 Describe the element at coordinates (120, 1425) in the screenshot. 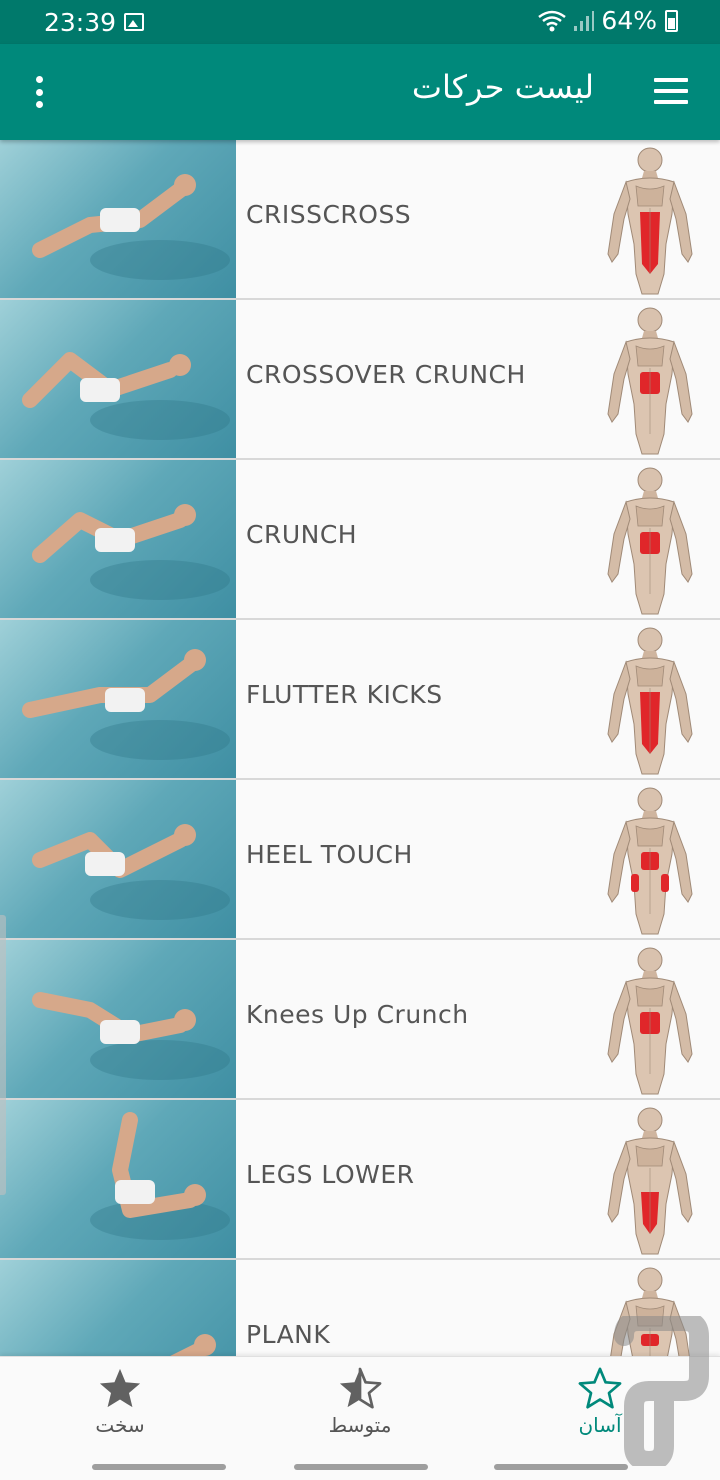

I see `nav-hard-label: سخت` at that location.